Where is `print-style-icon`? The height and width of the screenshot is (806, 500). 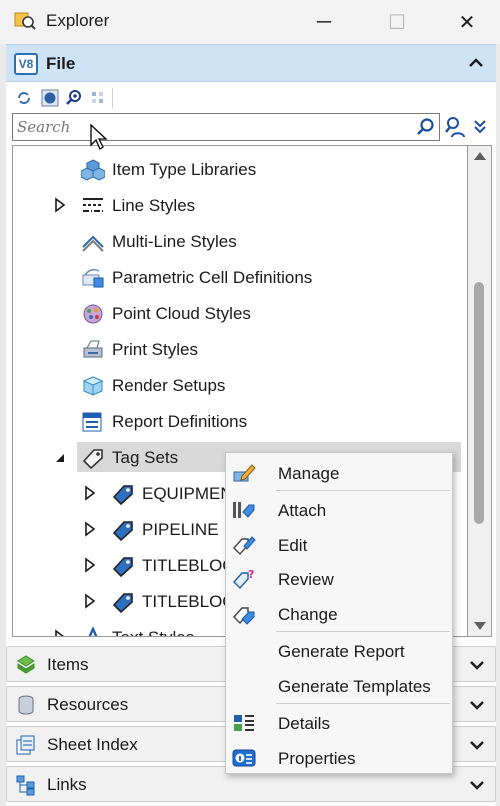
print-style-icon is located at coordinates (93, 349).